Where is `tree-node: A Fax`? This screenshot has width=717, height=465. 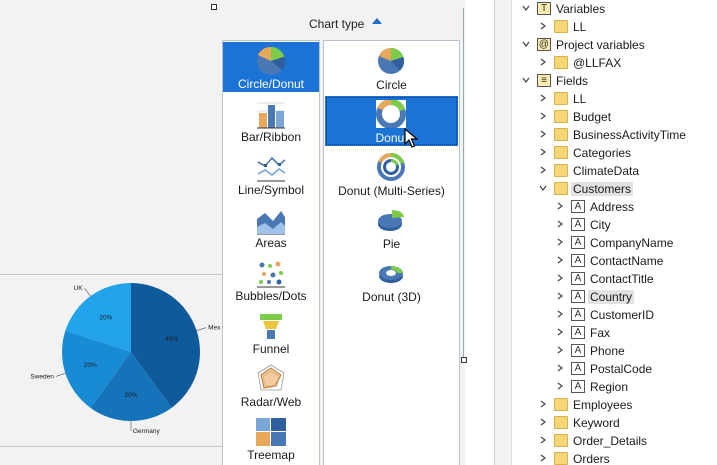 tree-node: A Fax is located at coordinates (614, 333).